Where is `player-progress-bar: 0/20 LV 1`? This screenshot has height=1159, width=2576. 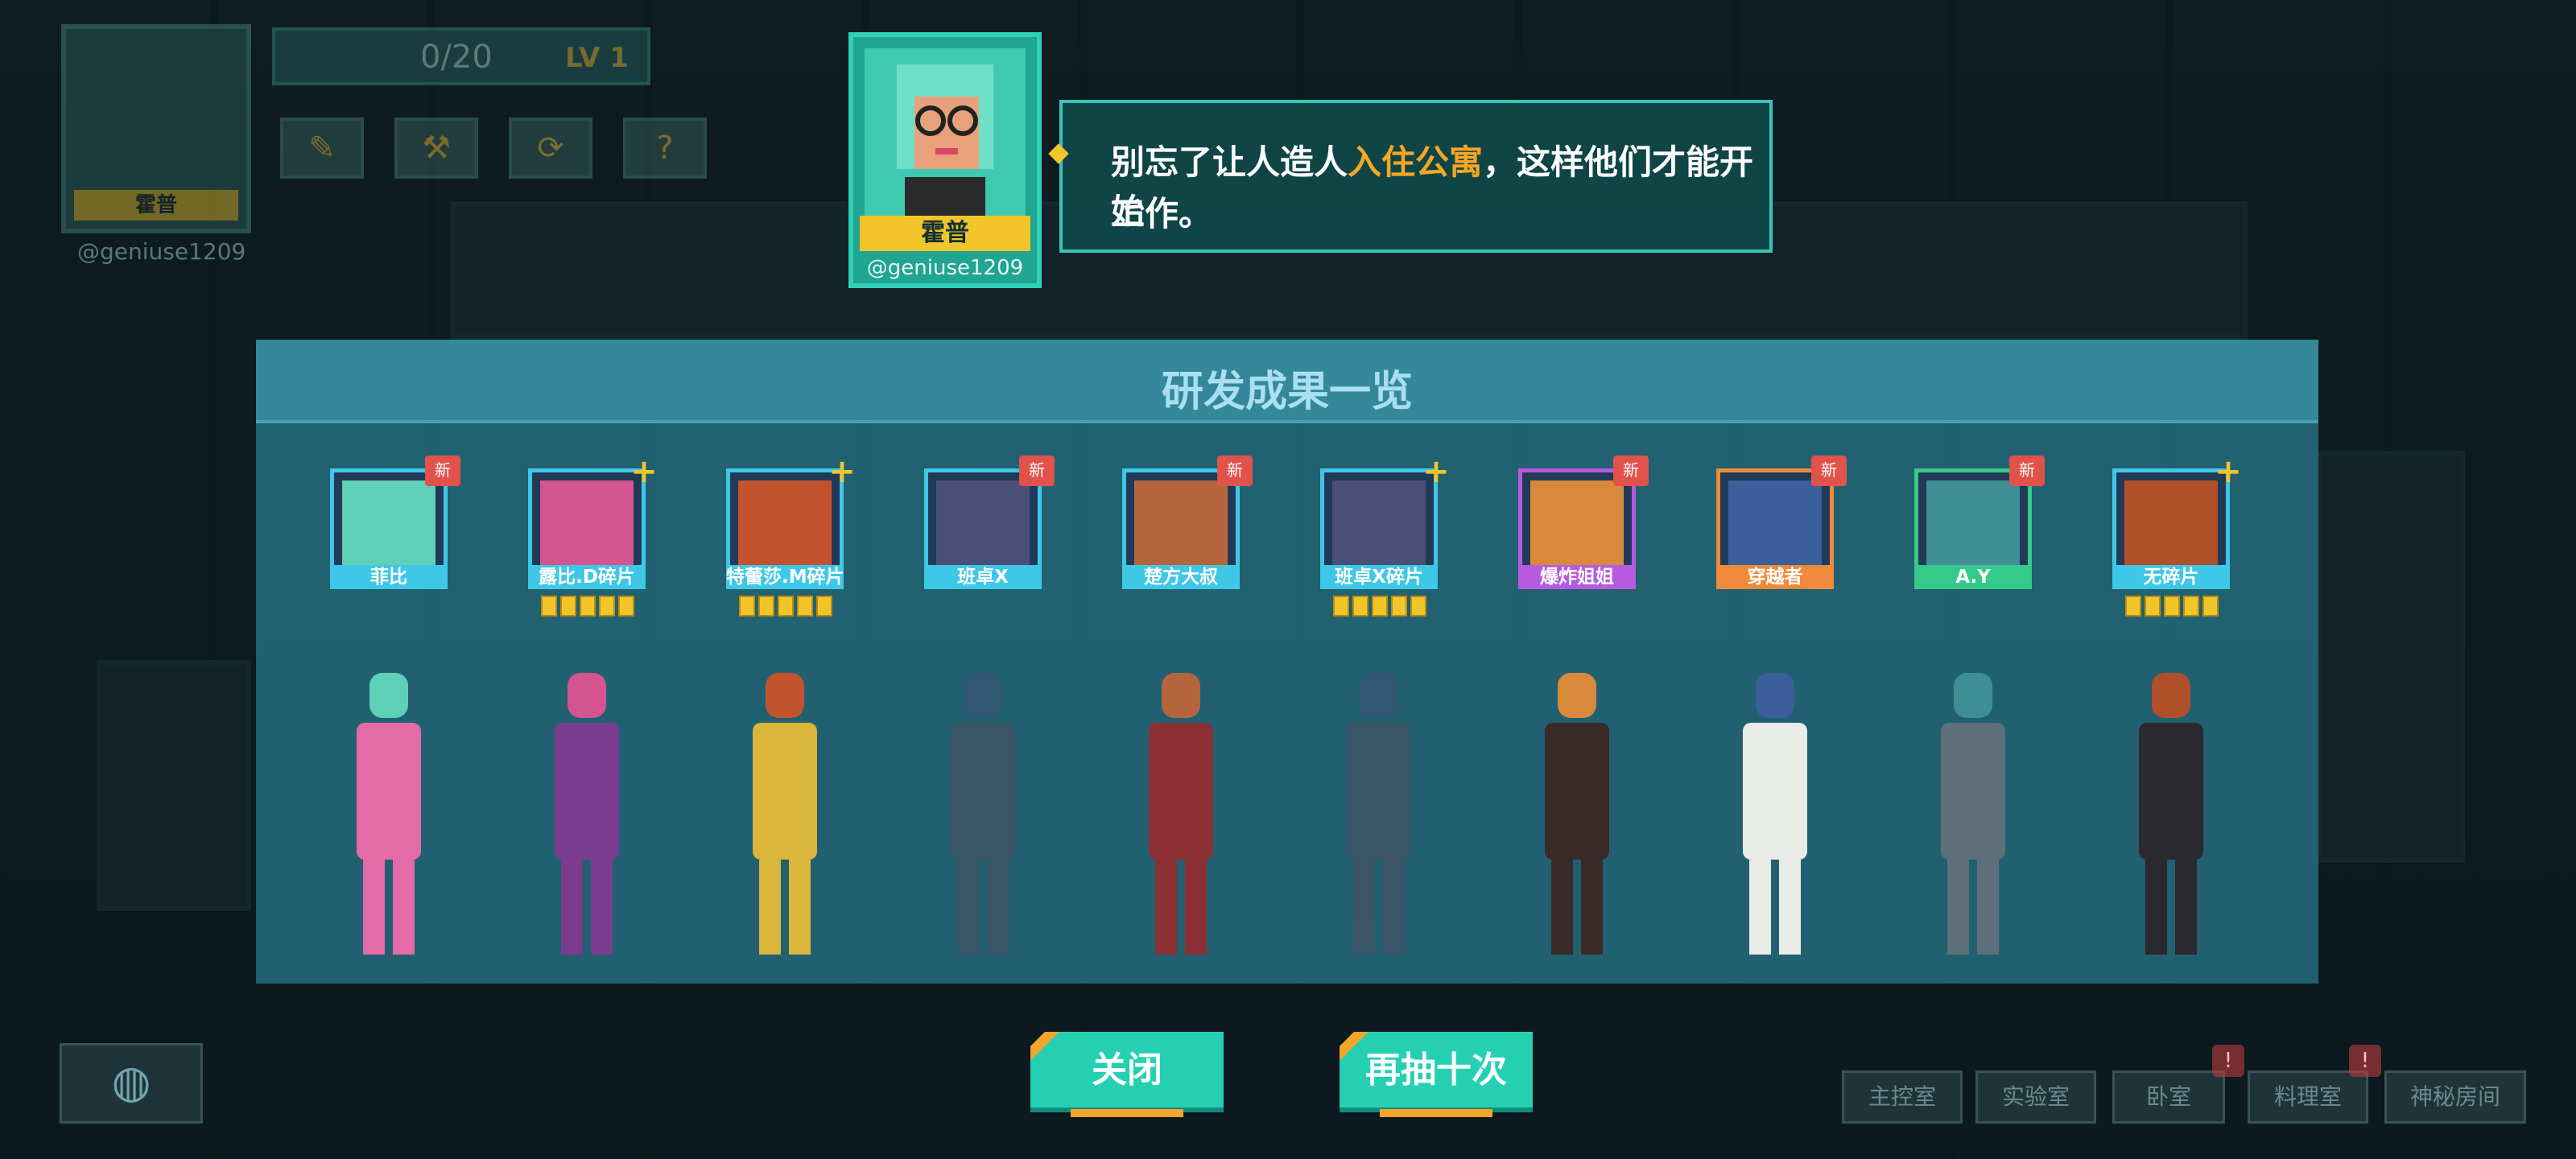
player-progress-bar: 0/20 LV 1 is located at coordinates (461, 56).